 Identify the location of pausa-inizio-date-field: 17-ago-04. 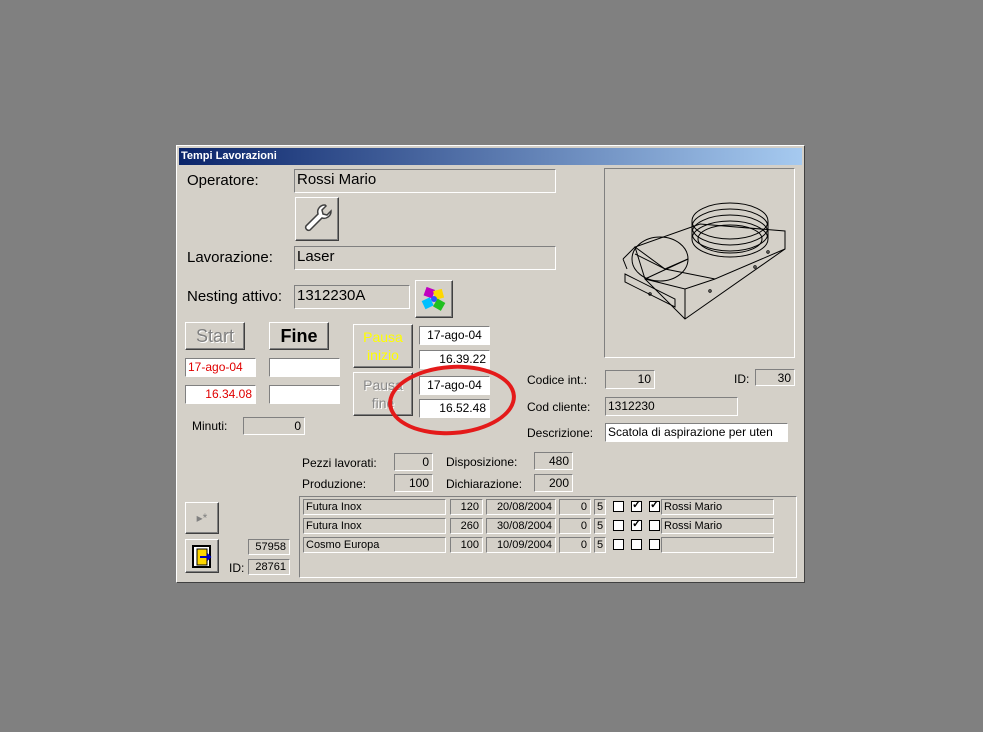
(454, 335).